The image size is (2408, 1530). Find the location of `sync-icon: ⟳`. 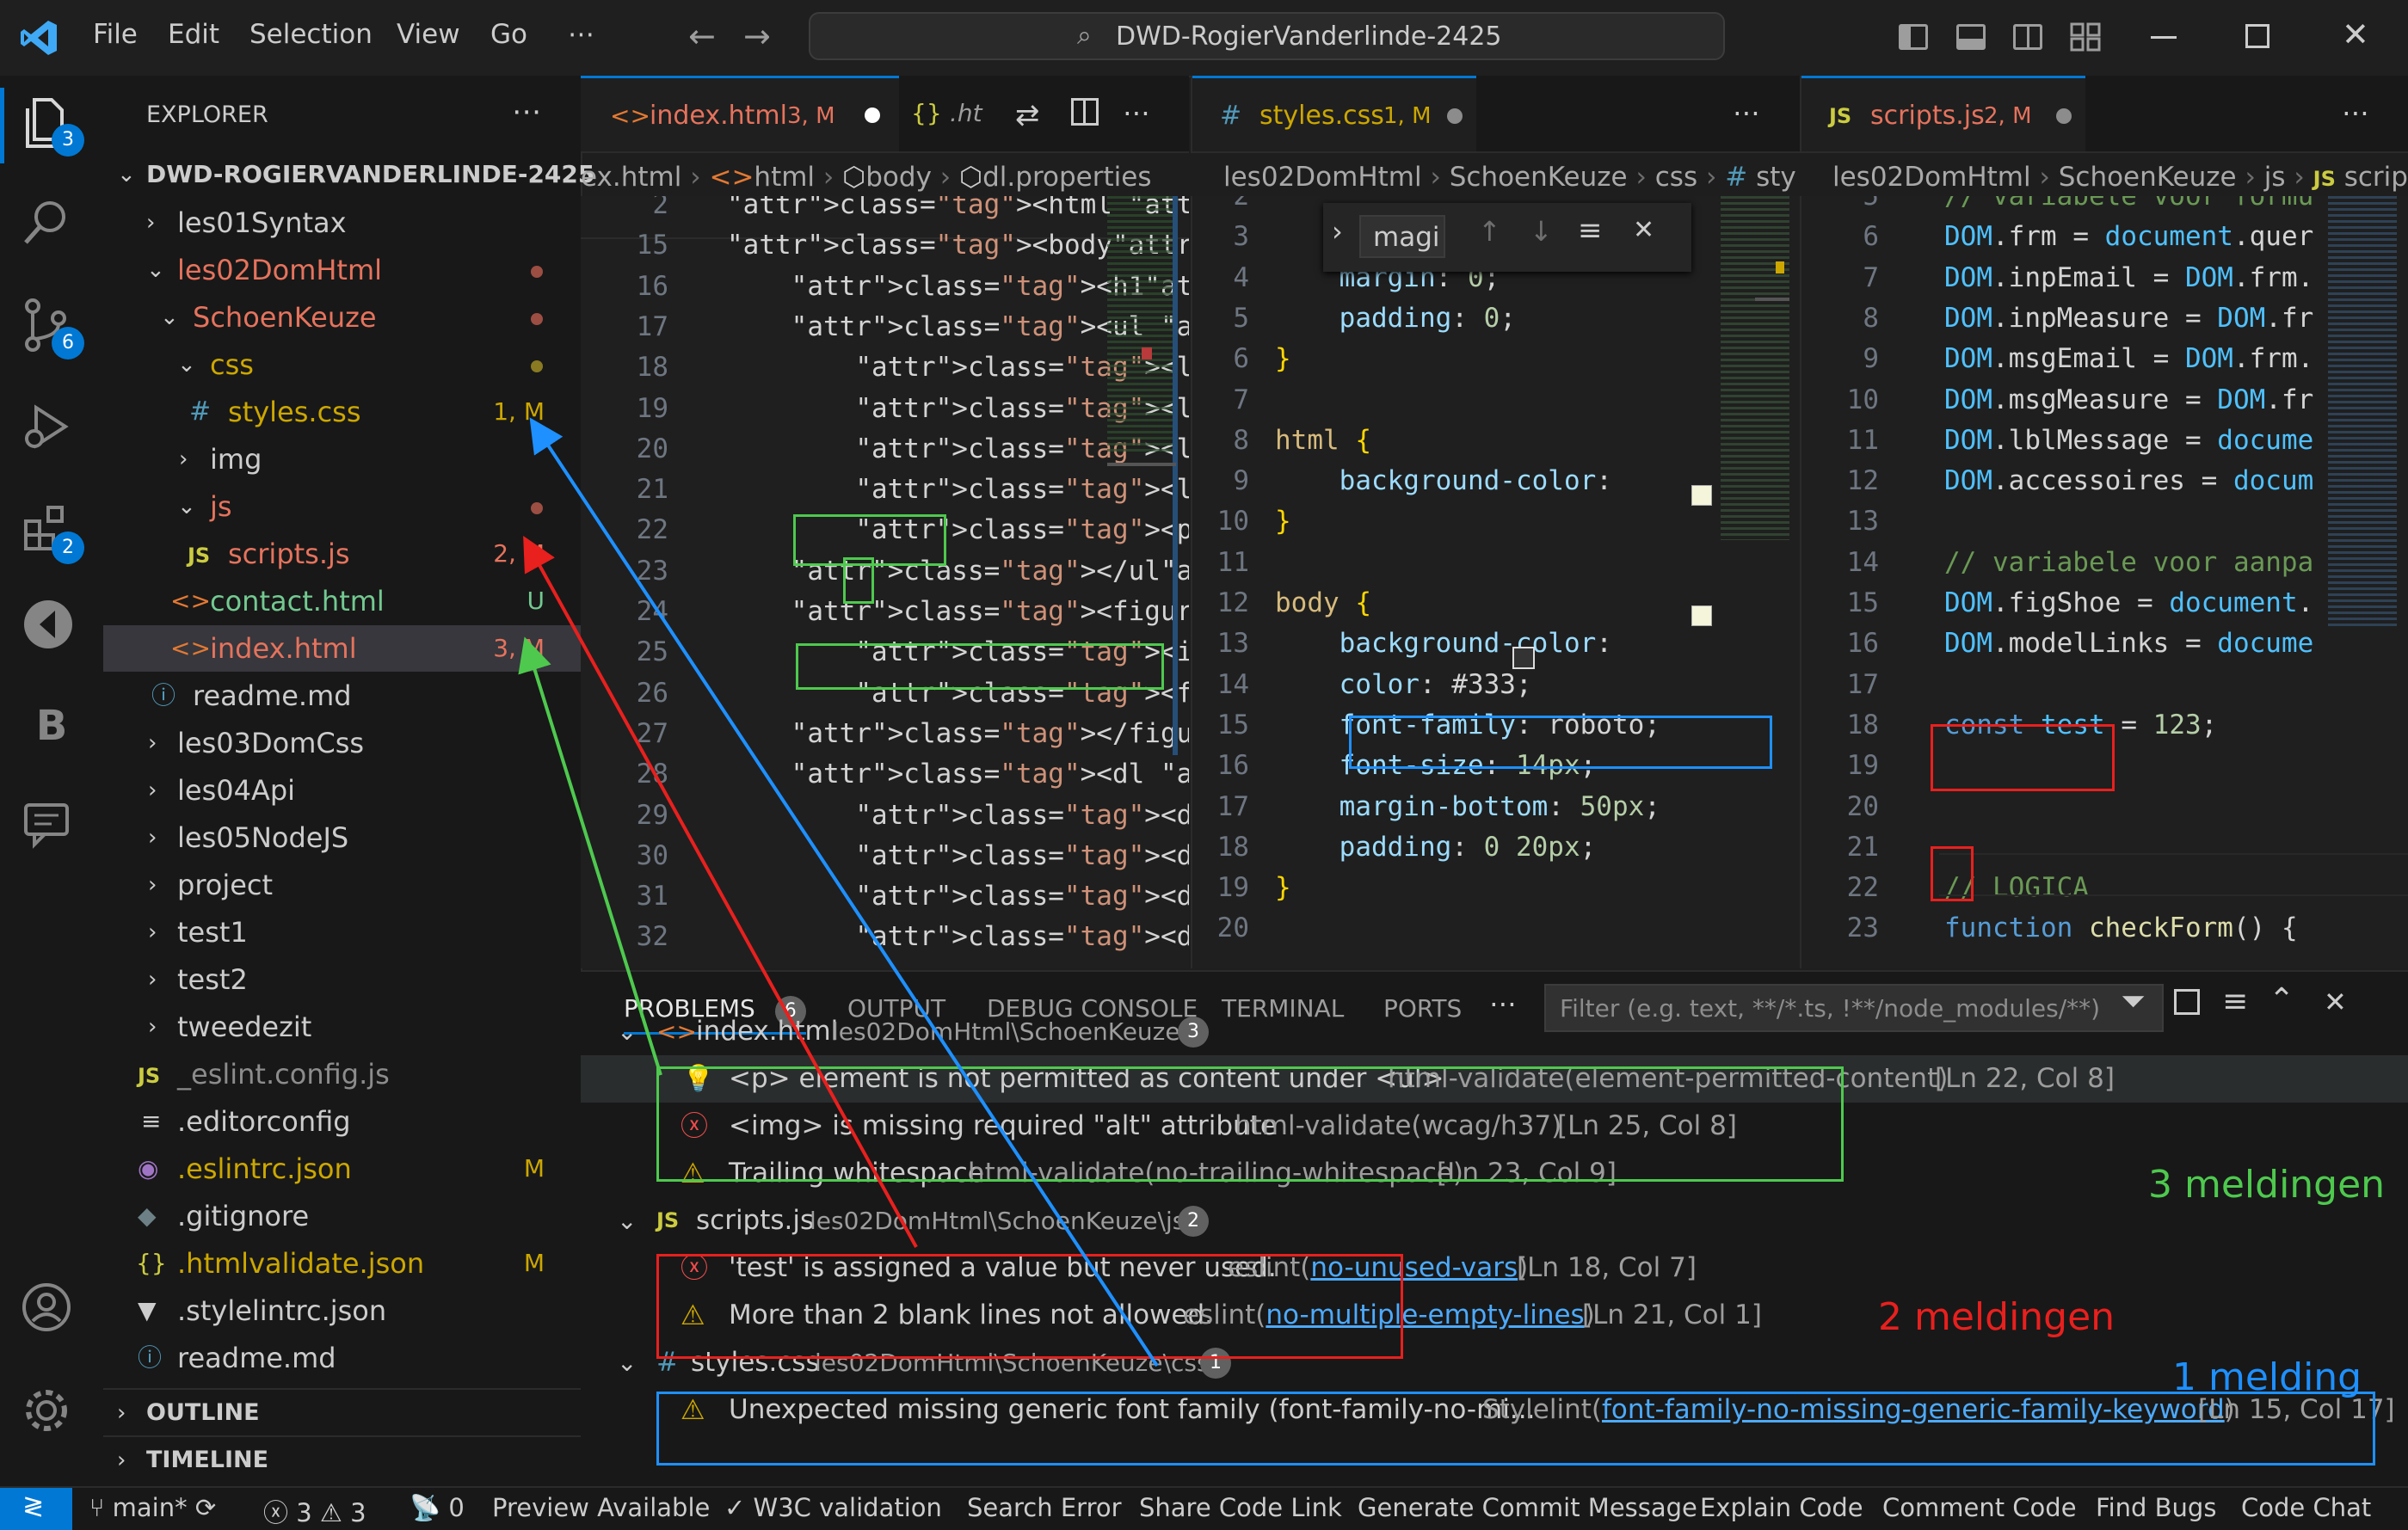

sync-icon: ⟳ is located at coordinates (205, 1508).